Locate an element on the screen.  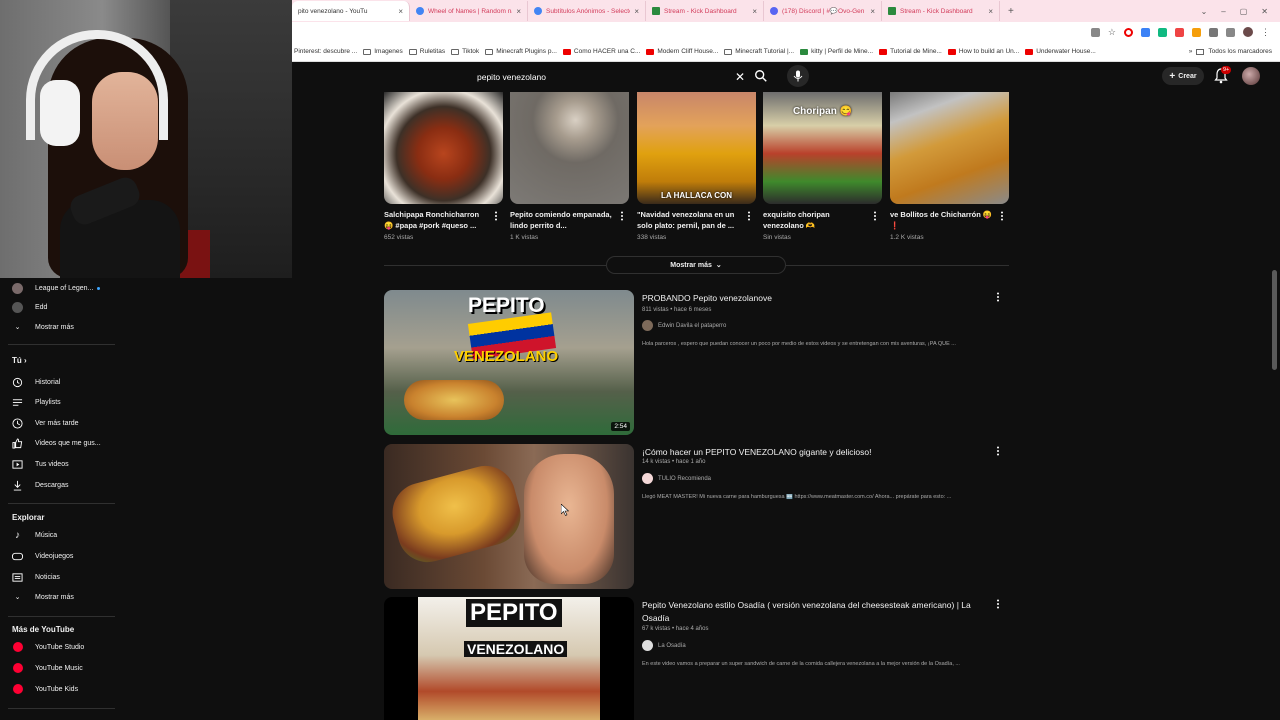
short-title: exquisito choripan venezolano 🫶 is located at coordinates (815, 220).